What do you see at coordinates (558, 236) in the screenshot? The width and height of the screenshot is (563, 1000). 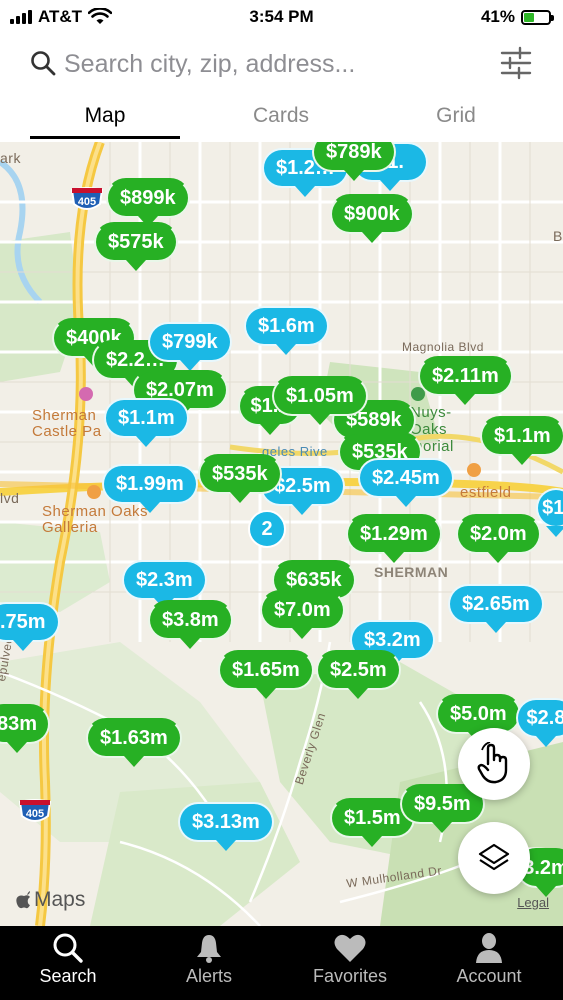 I see `map-label-edge: B` at bounding box center [558, 236].